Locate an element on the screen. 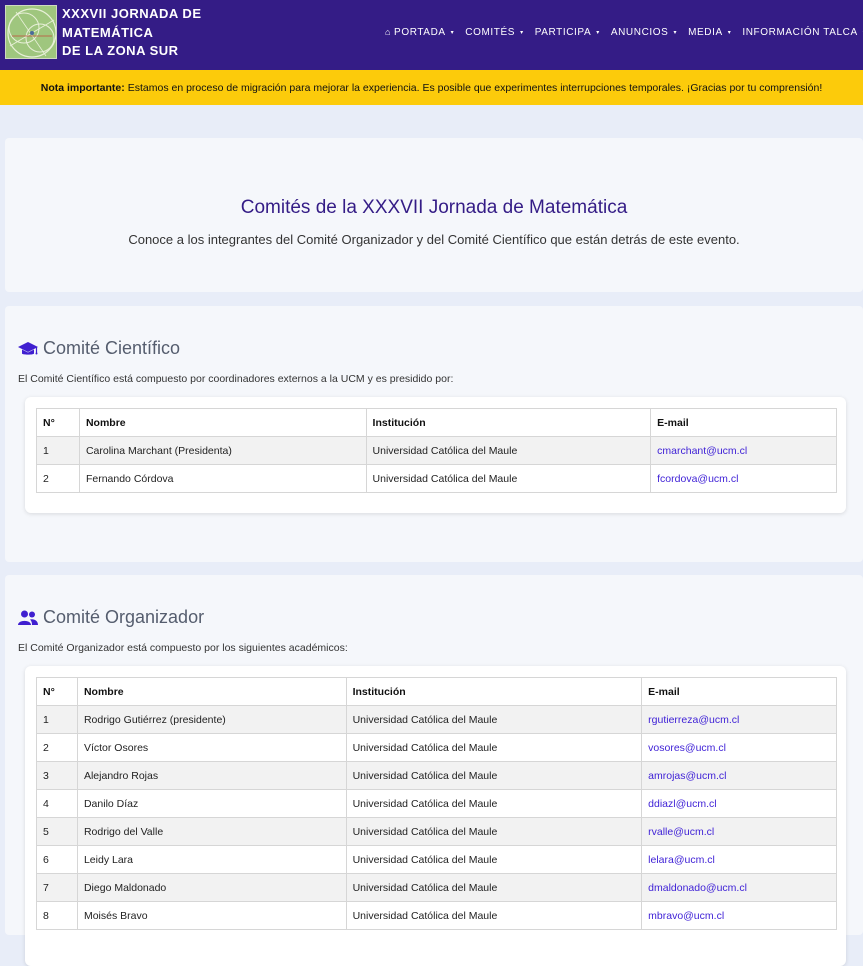 The height and width of the screenshot is (966, 863). nav-item-comites: COMITÉS ▾ is located at coordinates (494, 32).